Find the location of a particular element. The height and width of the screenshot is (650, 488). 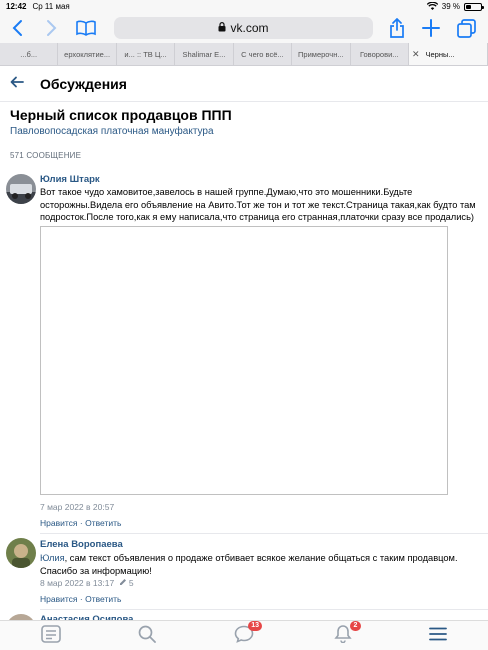

message-count: 571 СООБЩЕНИЕ is located at coordinates (46, 155).